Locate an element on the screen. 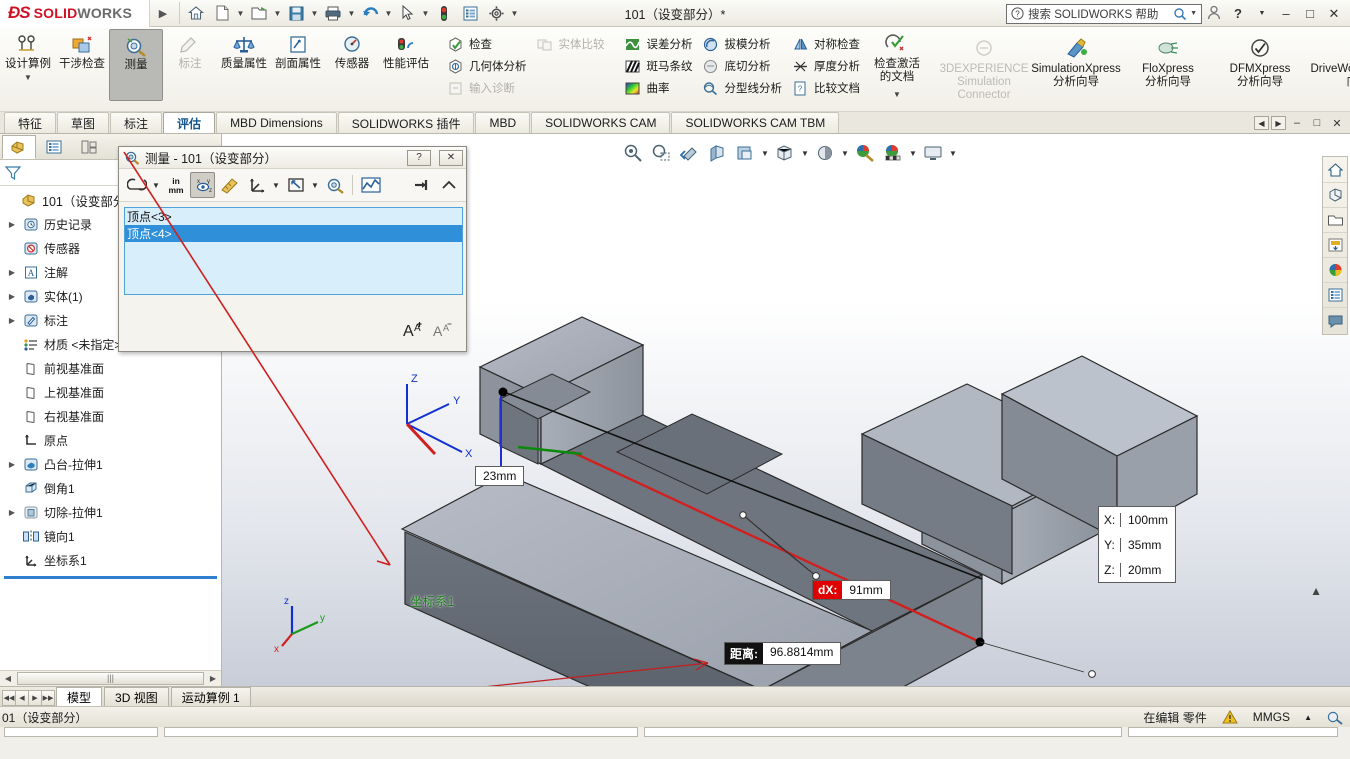 The width and height of the screenshot is (1350, 759). units-precision-icon: in mm is located at coordinates (175, 185).